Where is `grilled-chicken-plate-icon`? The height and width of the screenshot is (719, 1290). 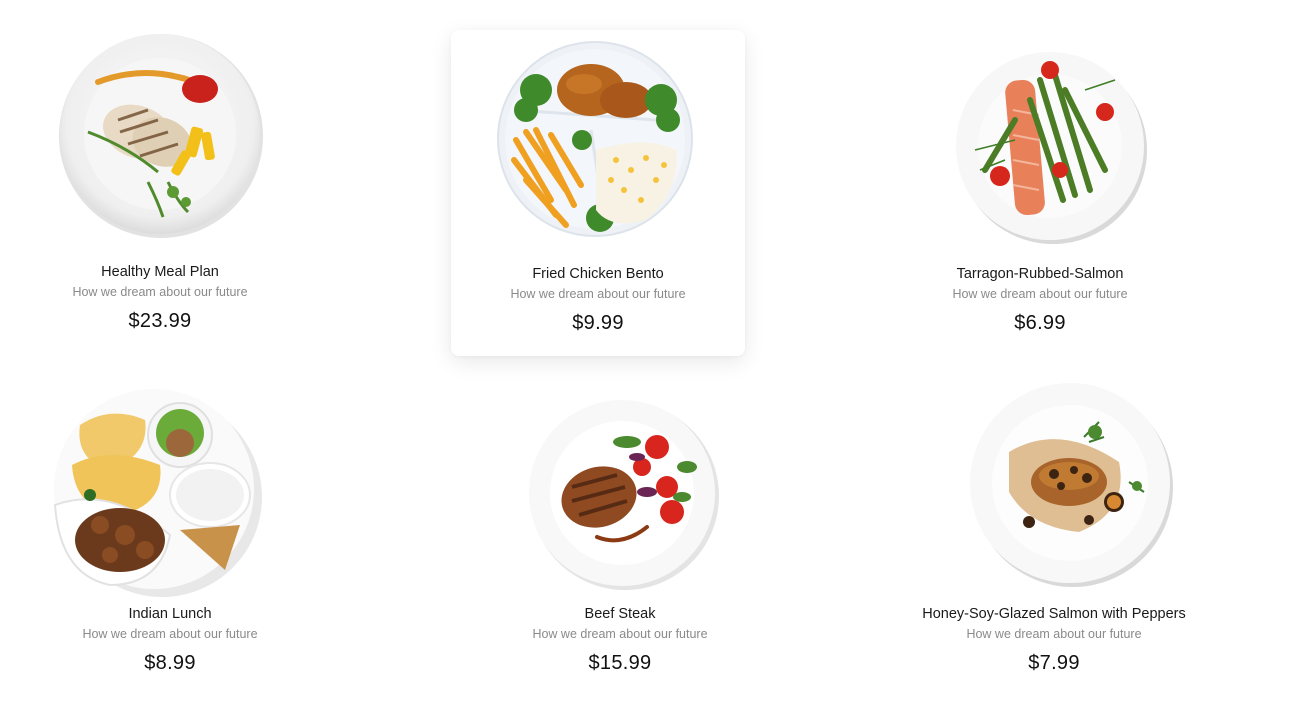
grilled-chicken-plate-icon is located at coordinates (161, 135).